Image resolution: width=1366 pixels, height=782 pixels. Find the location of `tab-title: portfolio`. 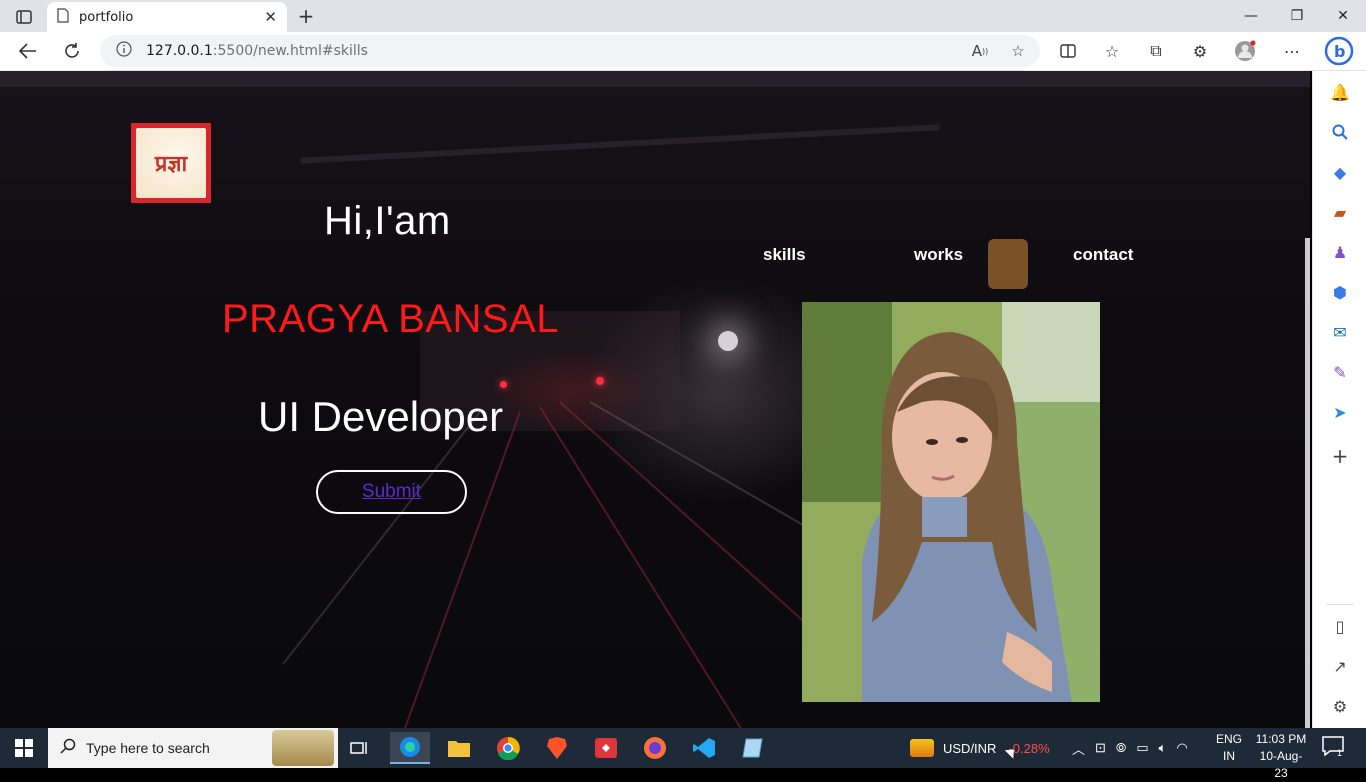

tab-title: portfolio is located at coordinates (106, 17).